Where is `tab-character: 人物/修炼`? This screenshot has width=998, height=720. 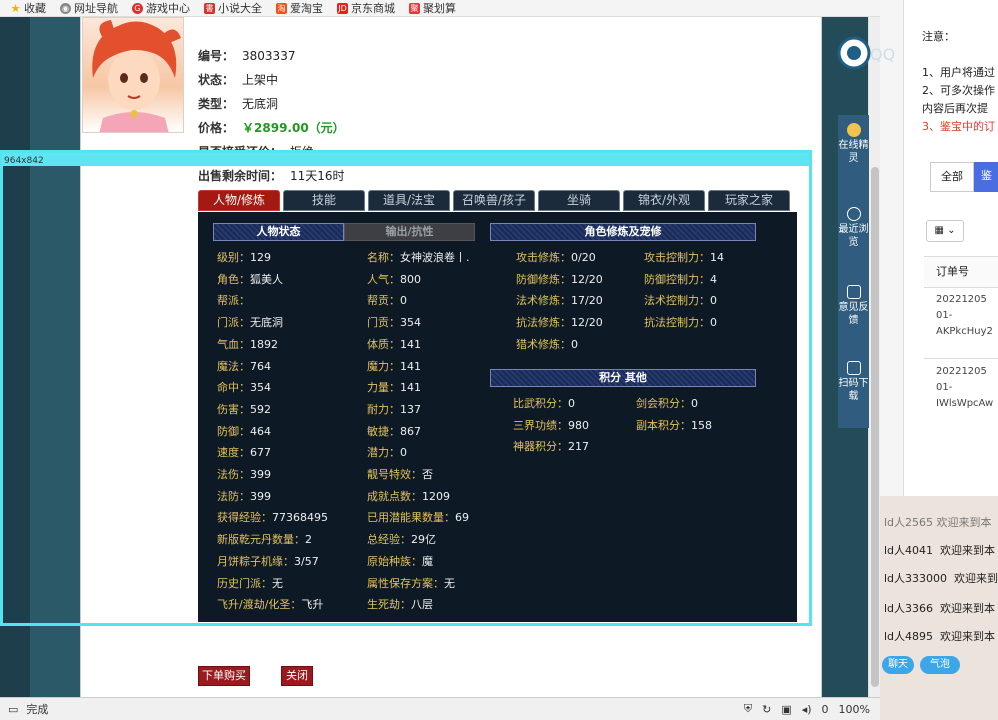
tab-character: 人物/修炼 is located at coordinates (239, 200).